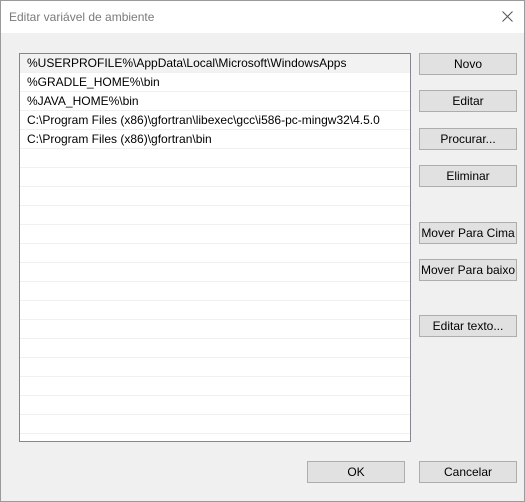  I want to click on window-title: Editar variável de ambiente, so click(82, 17).